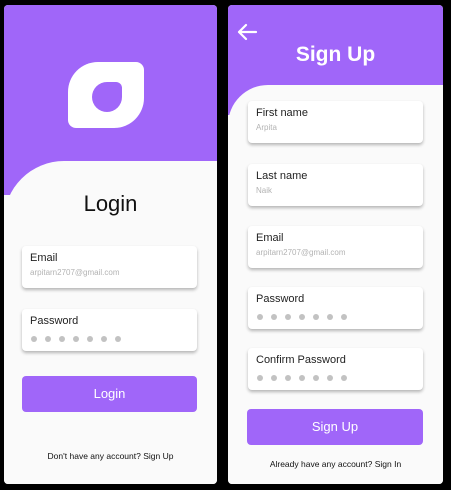 This screenshot has width=451, height=490. I want to click on login-title: Login, so click(110, 203).